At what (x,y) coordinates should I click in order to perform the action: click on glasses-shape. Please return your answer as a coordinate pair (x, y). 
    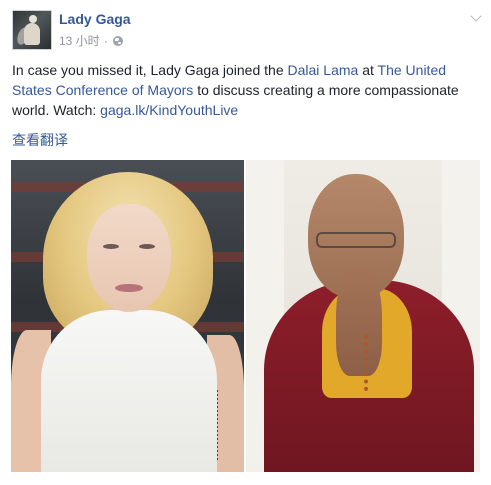
    Looking at the image, I should click on (356, 240).